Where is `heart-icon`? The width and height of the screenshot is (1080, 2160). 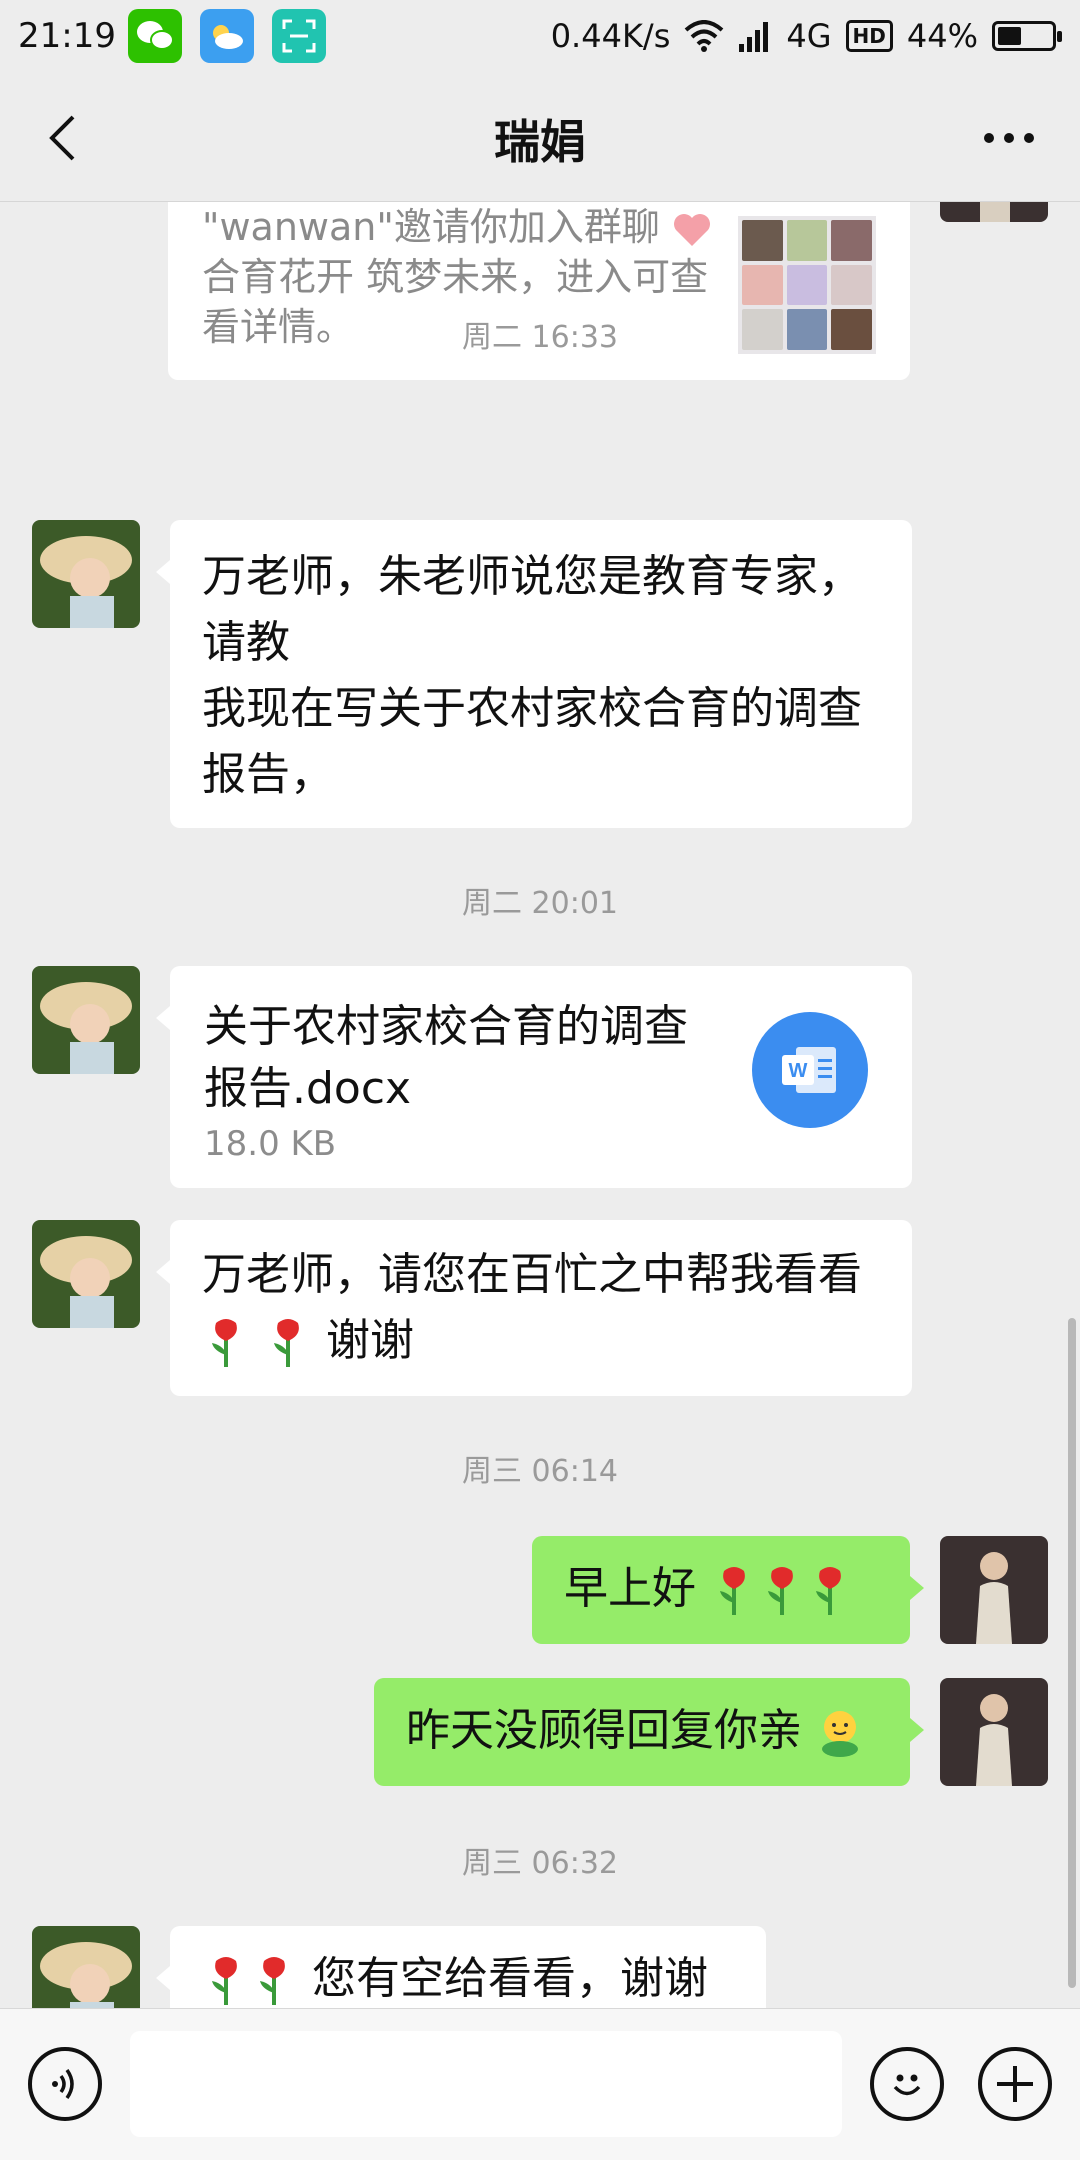
heart-icon is located at coordinates (691, 229).